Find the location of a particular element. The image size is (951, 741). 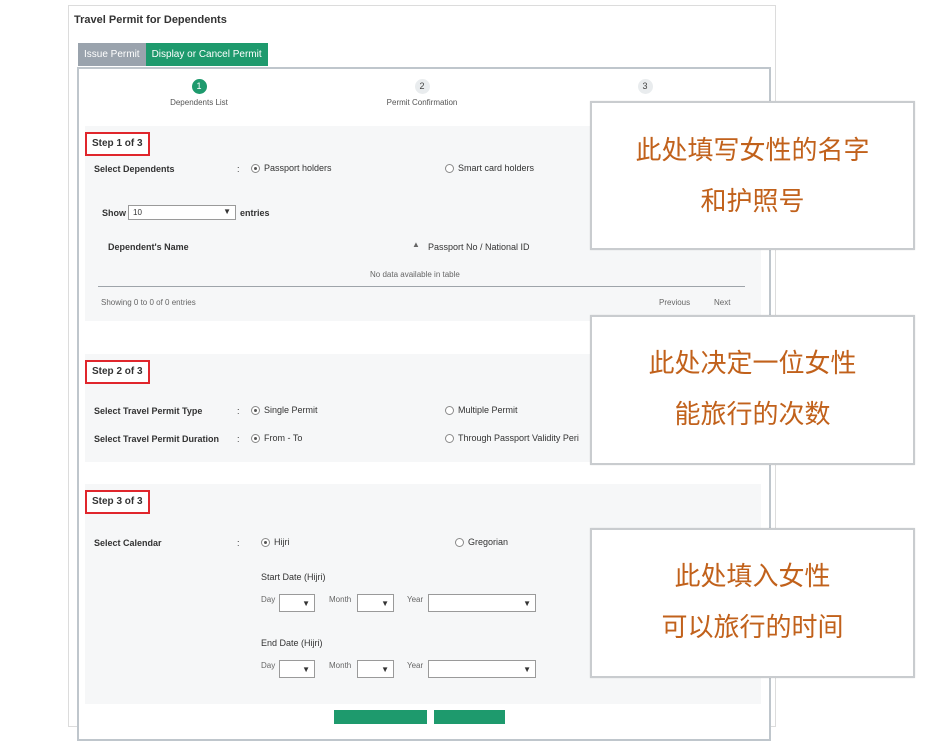

end-day-select: ▼ is located at coordinates (297, 669).